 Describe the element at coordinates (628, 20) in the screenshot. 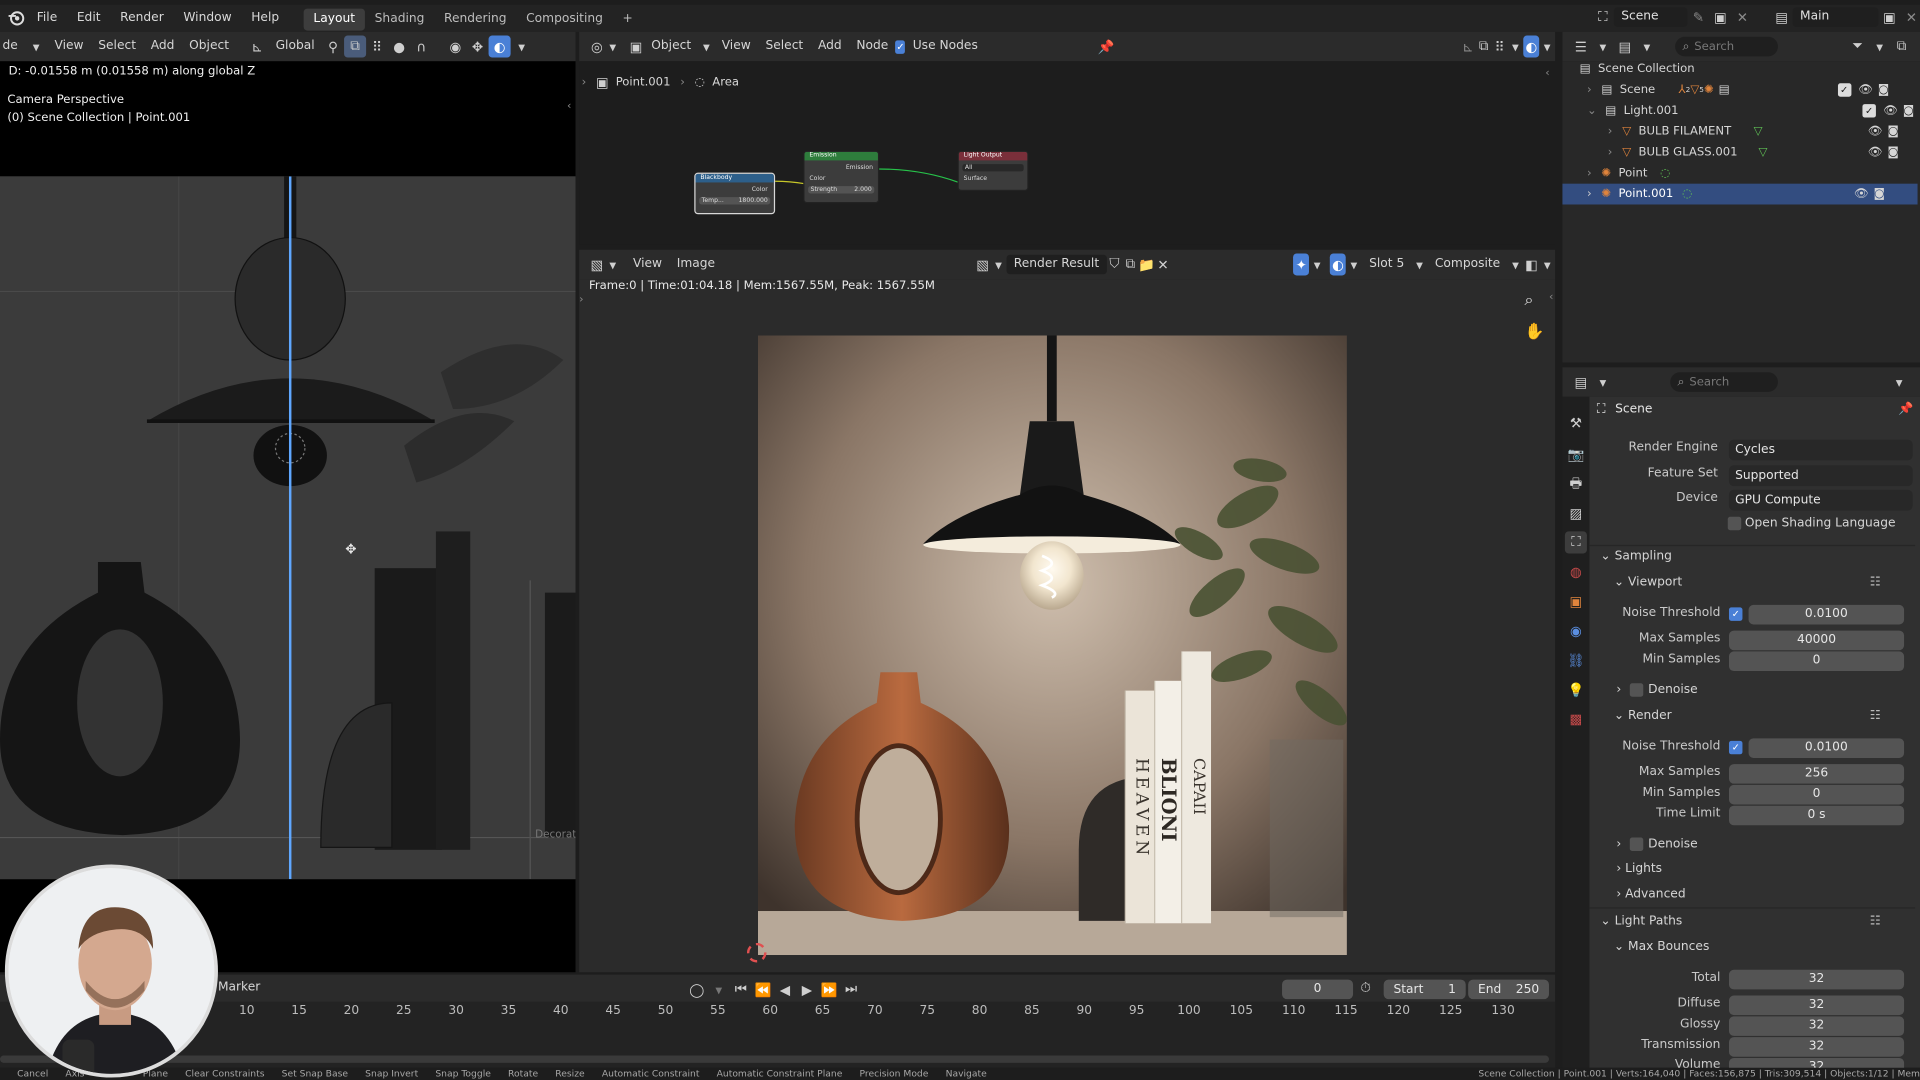

I see `add-workspace-button: +` at that location.